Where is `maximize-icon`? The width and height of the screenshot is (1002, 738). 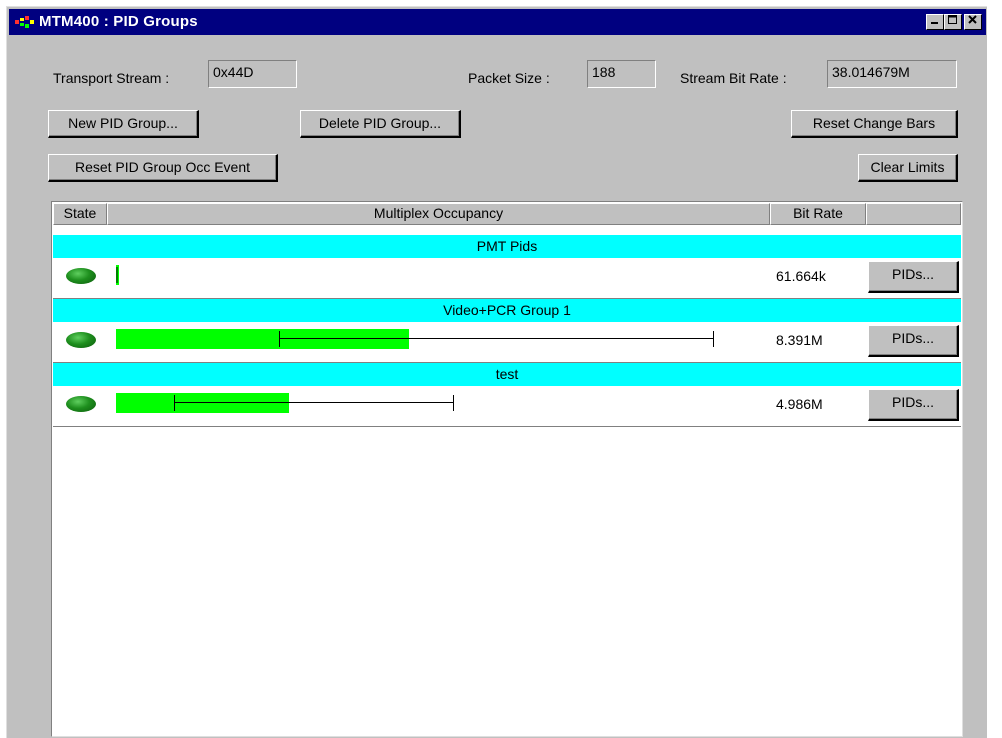
maximize-icon is located at coordinates (952, 19).